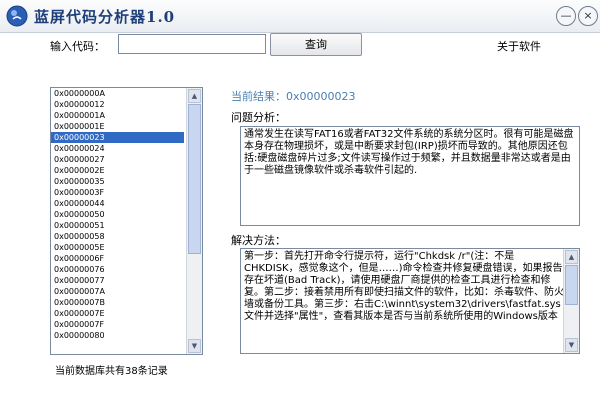 This screenshot has width=600, height=404. Describe the element at coordinates (117, 93) in the screenshot. I see `list-item: 0x0000000A` at that location.